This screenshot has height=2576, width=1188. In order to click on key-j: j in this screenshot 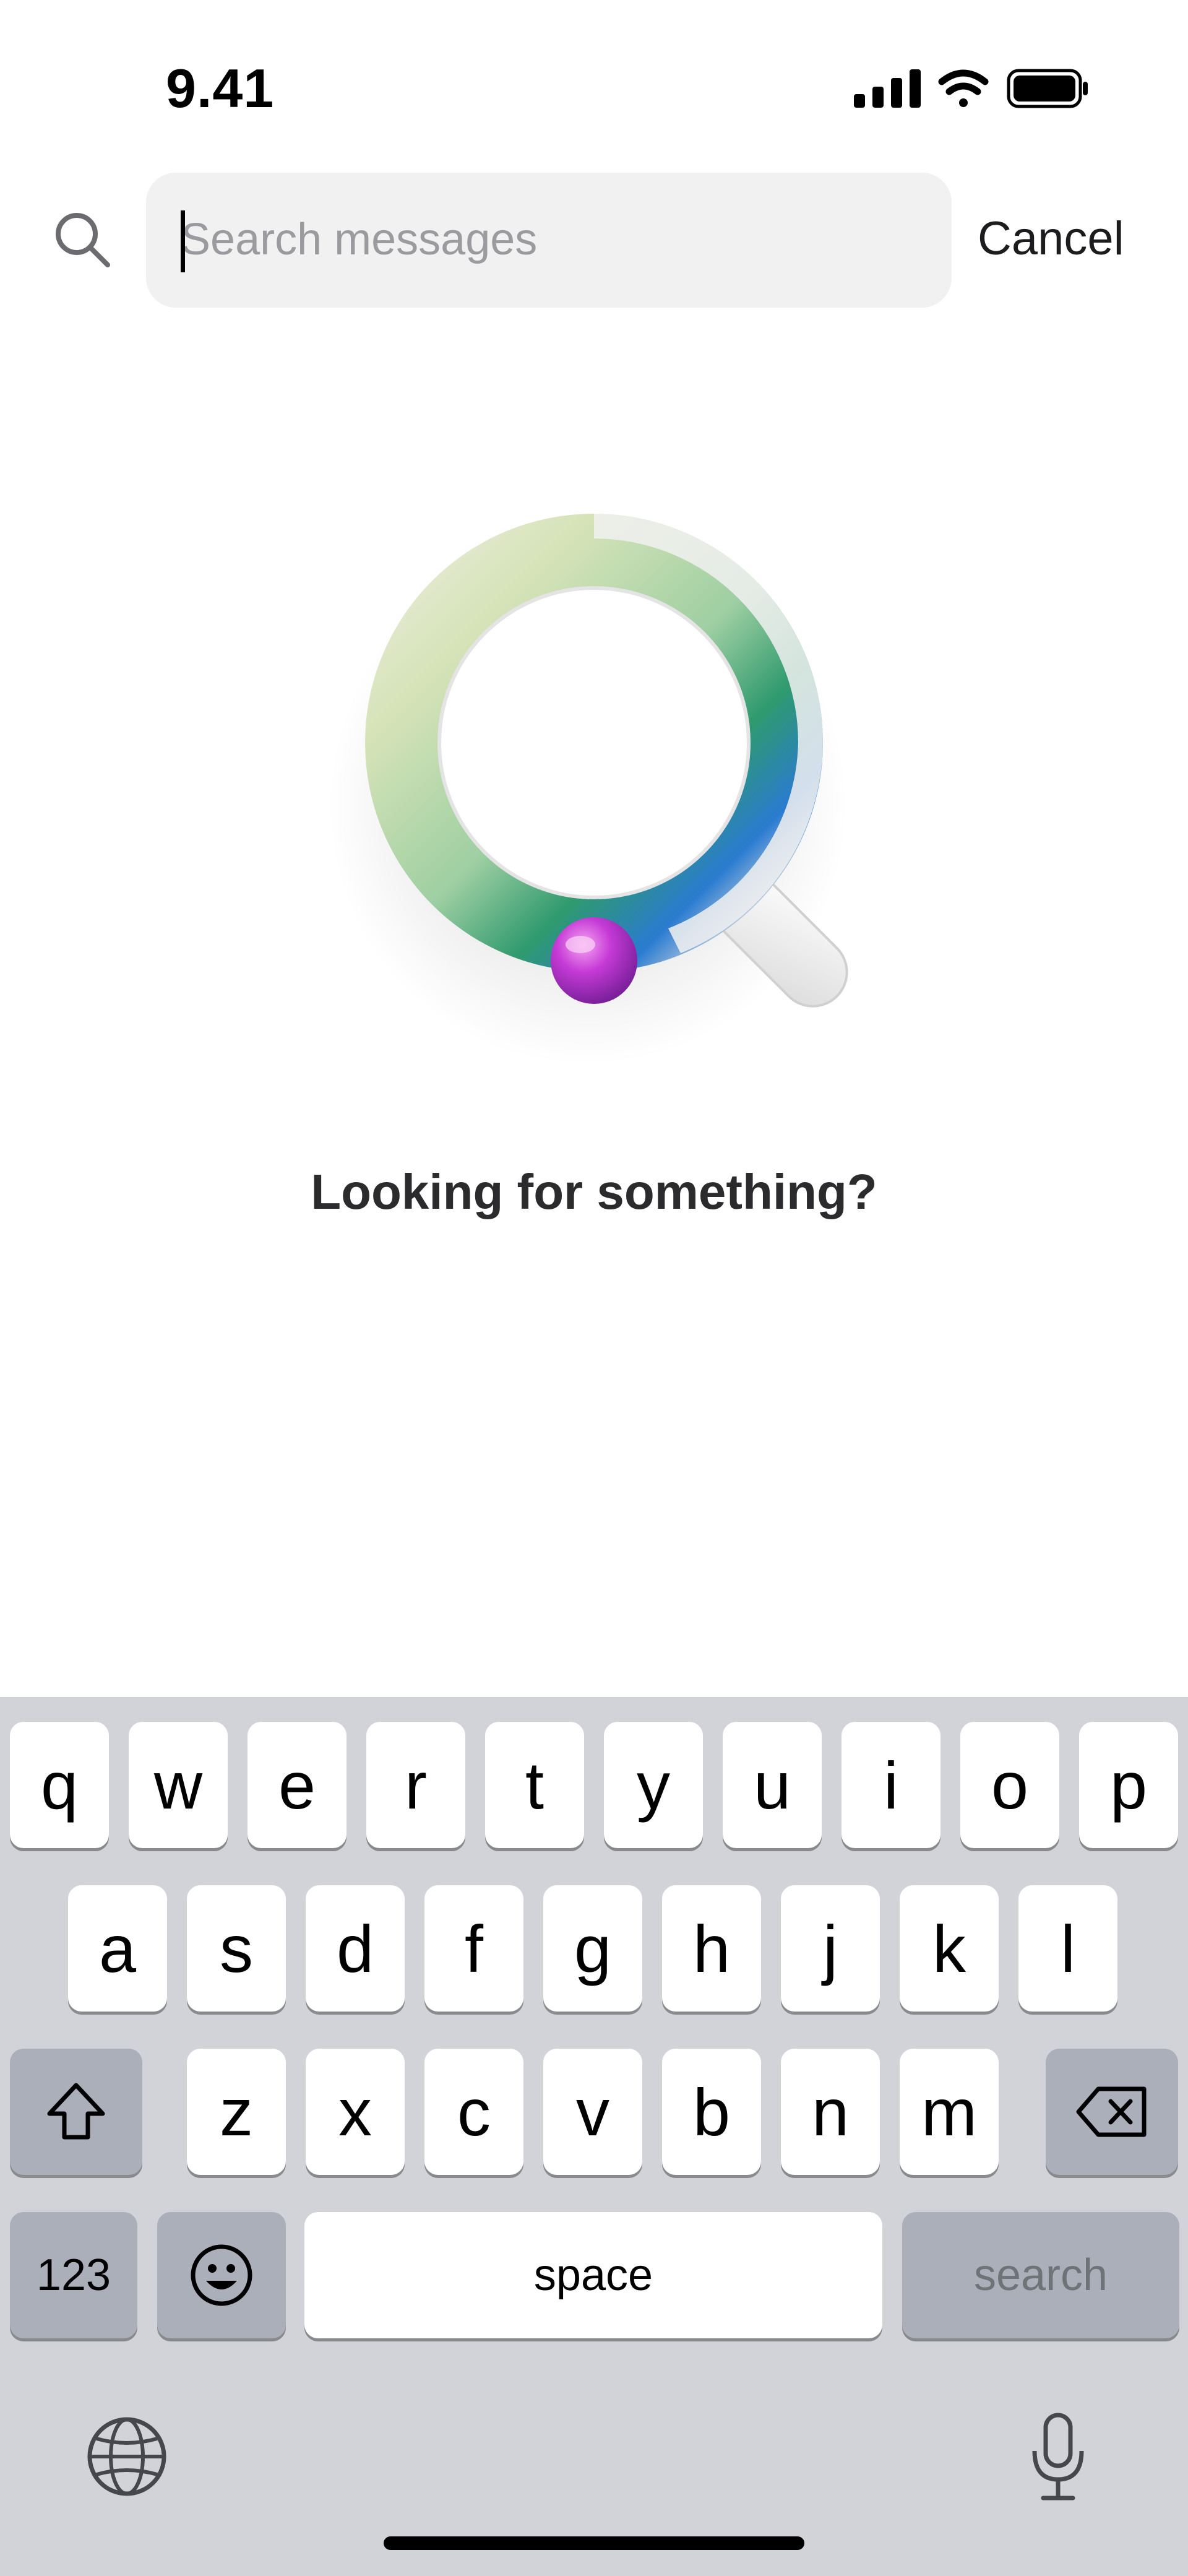, I will do `click(830, 1948)`.